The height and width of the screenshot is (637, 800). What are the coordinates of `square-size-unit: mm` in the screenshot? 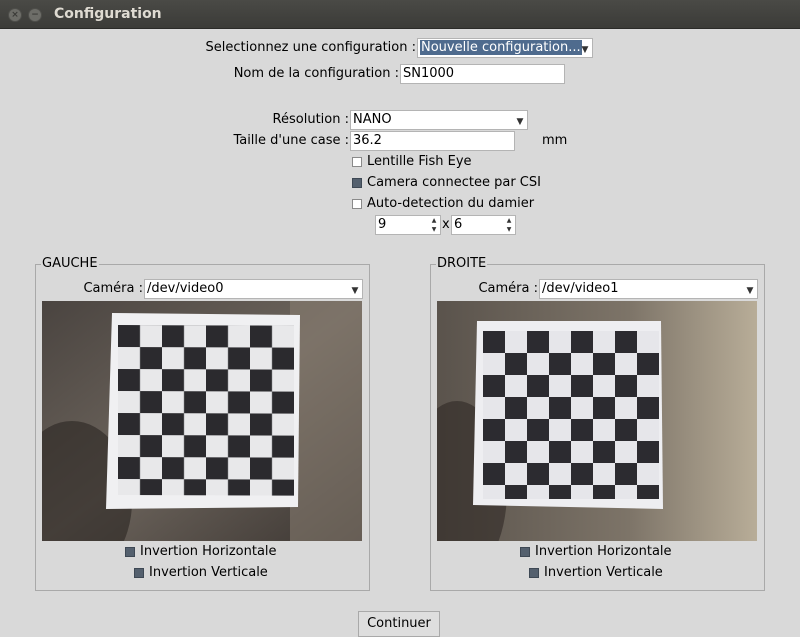 It's located at (555, 140).